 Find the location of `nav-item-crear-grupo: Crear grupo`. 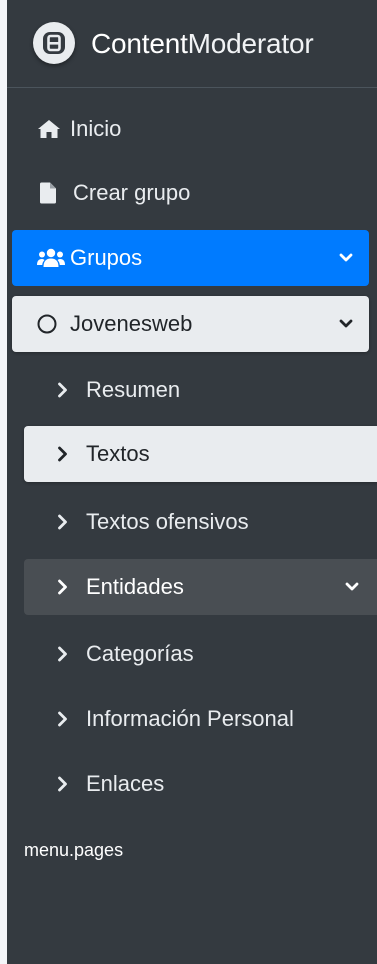

nav-item-crear-grupo: Crear grupo is located at coordinates (190, 193).